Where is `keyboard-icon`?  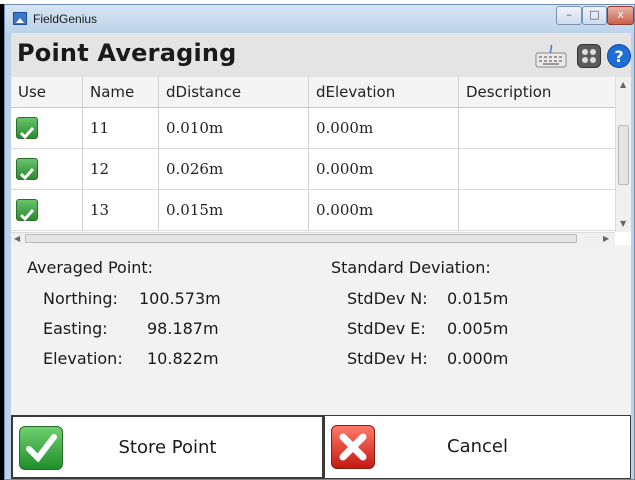 keyboard-icon is located at coordinates (551, 56).